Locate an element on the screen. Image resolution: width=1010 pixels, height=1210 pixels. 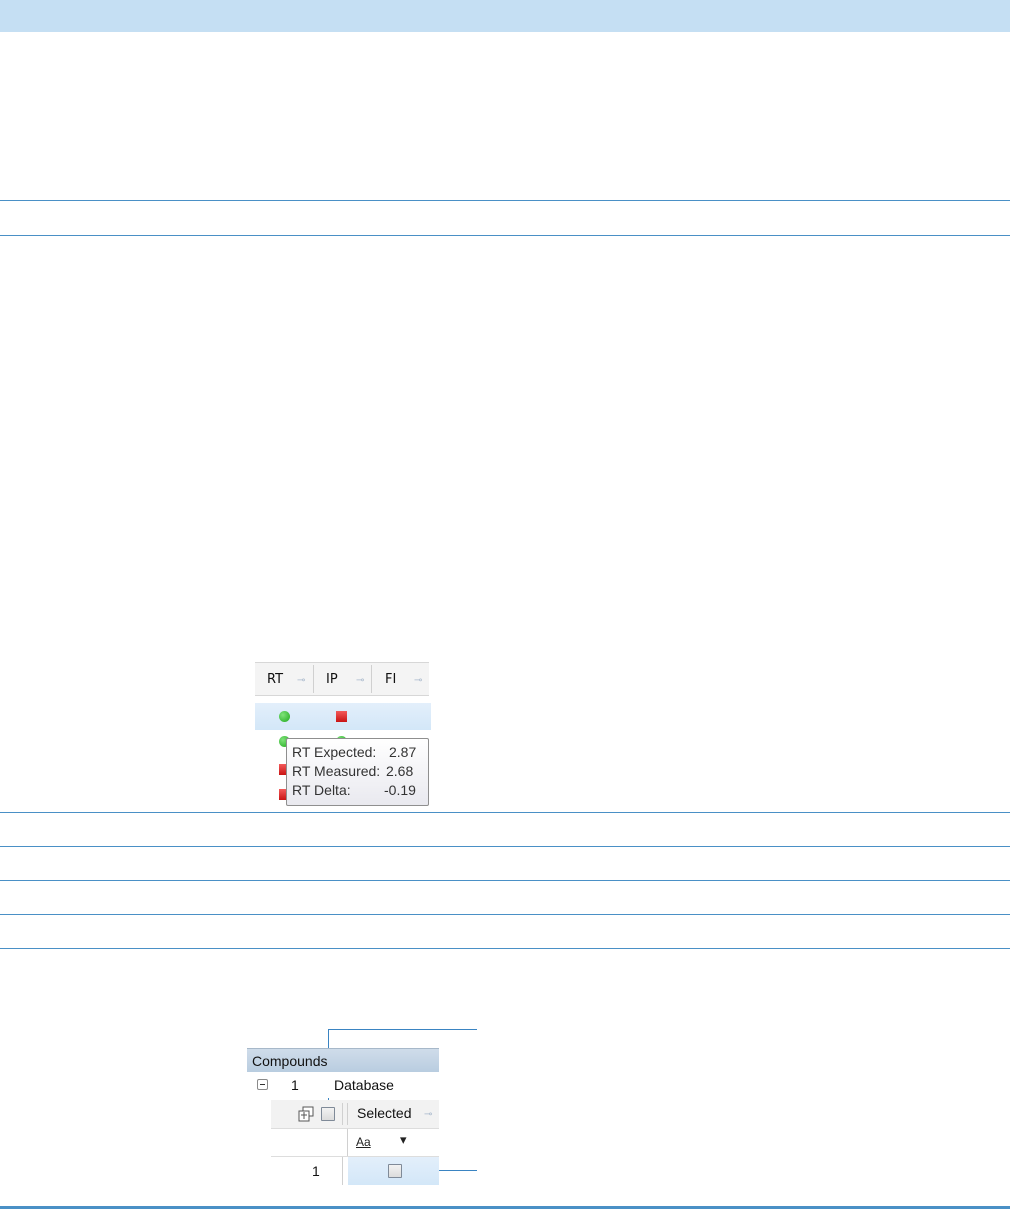
selected-column-header: Selected is located at coordinates (384, 1113).